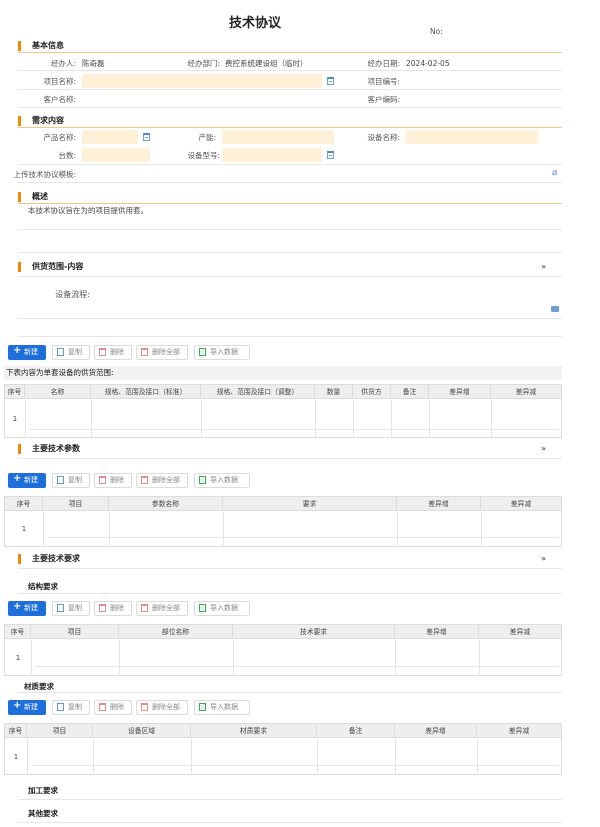 The width and height of the screenshot is (600, 827). I want to click on col-header: 供货方, so click(372, 392).